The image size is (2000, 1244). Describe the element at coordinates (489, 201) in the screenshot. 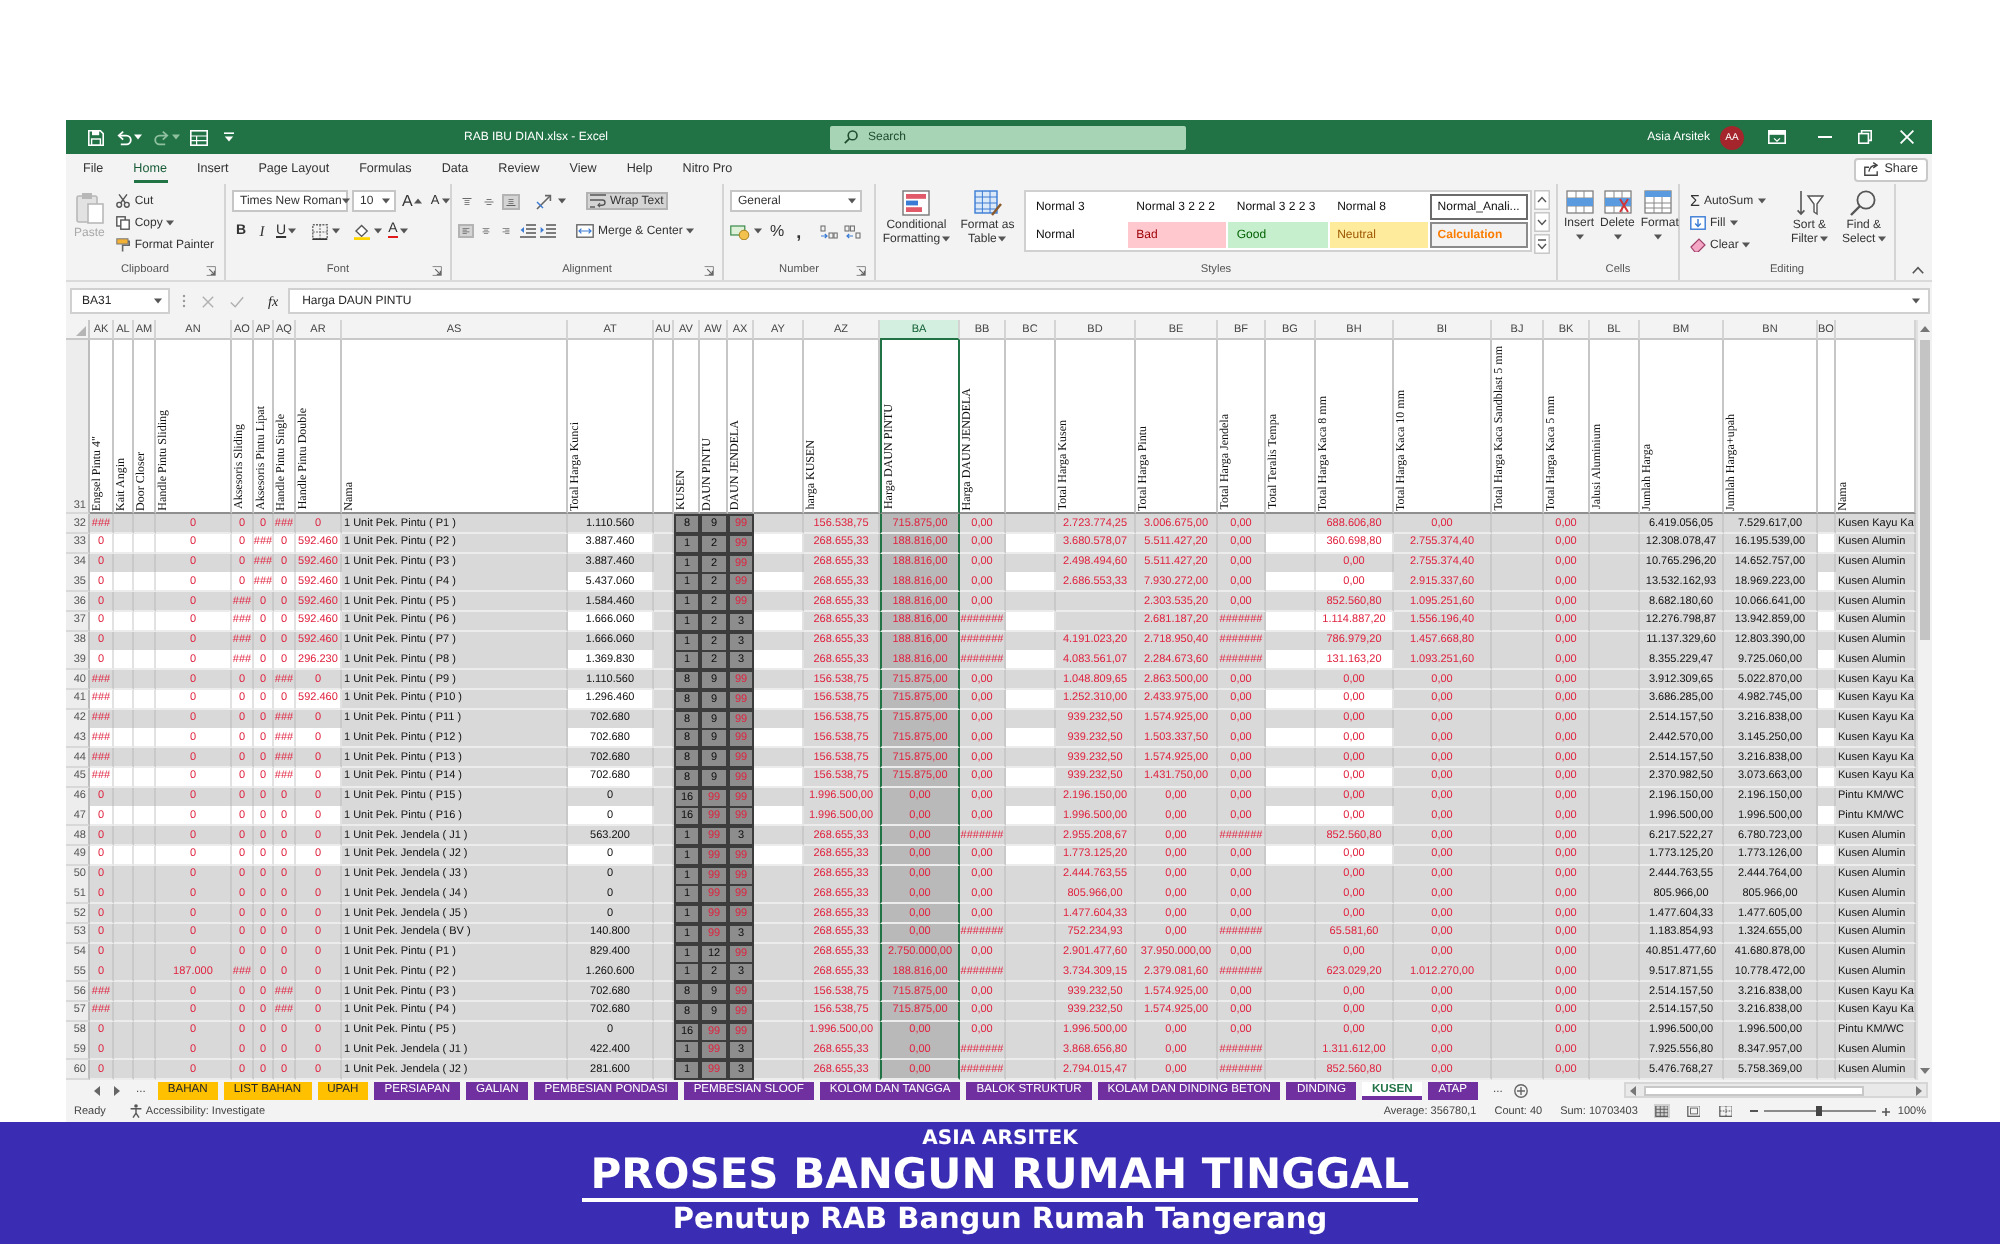

I see `align-middle-icon` at that location.